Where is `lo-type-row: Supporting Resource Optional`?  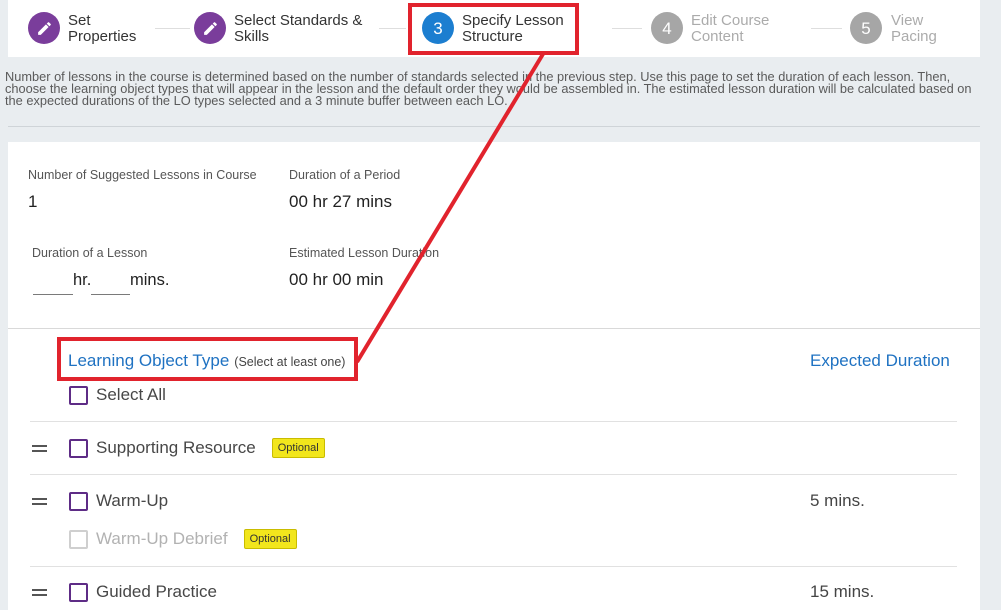 lo-type-row: Supporting Resource Optional is located at coordinates (506, 448).